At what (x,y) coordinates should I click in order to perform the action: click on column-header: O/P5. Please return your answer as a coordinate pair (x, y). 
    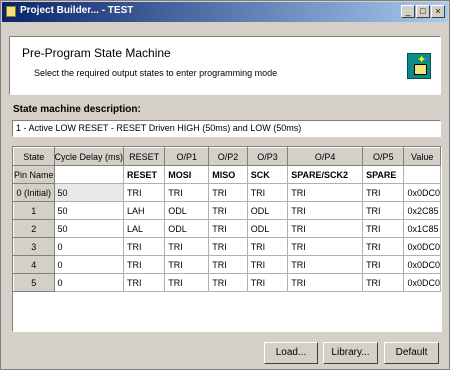
    Looking at the image, I should click on (383, 156).